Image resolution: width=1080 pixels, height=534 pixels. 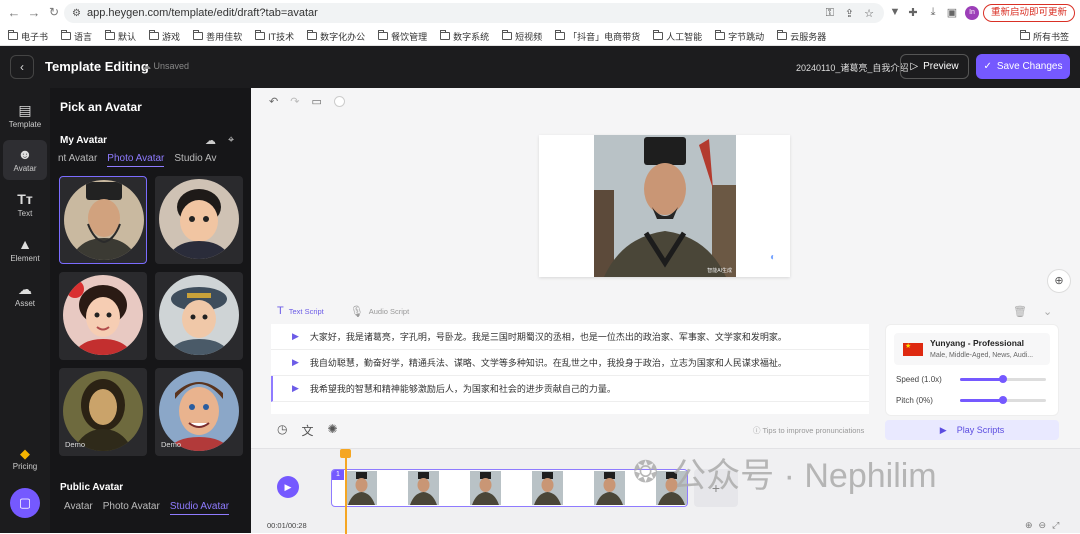 What do you see at coordinates (509, 488) in the screenshot?
I see `timeline-clip: 1` at bounding box center [509, 488].